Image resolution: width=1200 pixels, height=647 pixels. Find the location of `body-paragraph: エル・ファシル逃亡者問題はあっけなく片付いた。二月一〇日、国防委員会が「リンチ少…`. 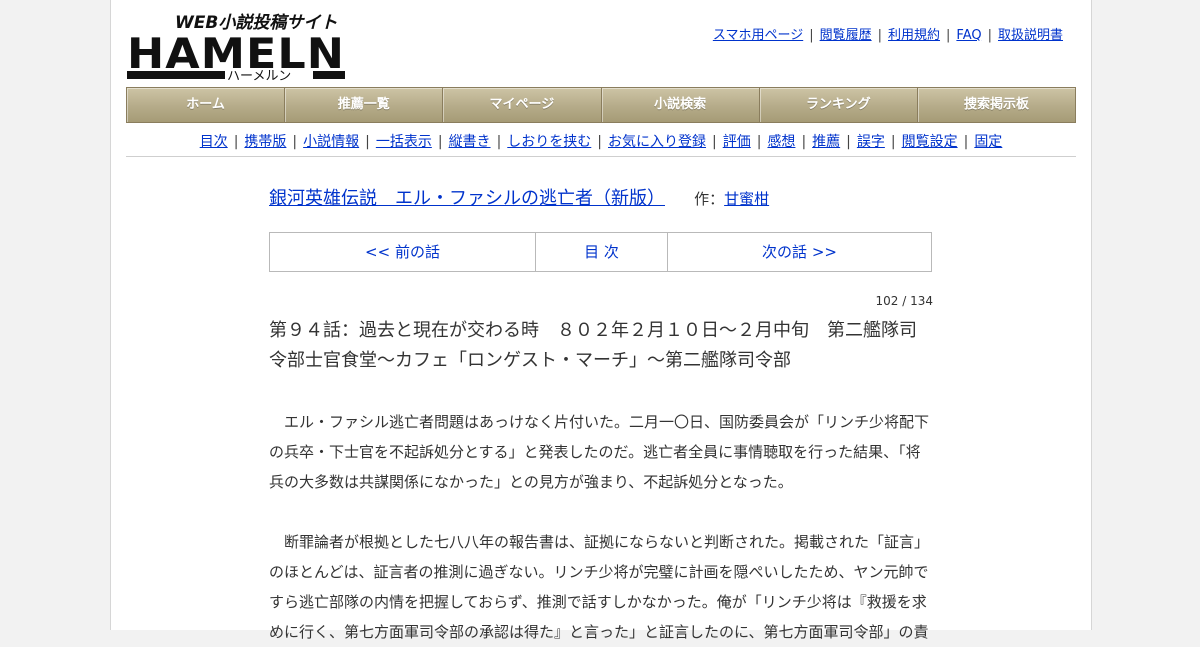

body-paragraph: エル・ファシル逃亡者問題はあっけなく片付いた。二月一〇日、国防委員会が「リンチ少… is located at coordinates (599, 452).